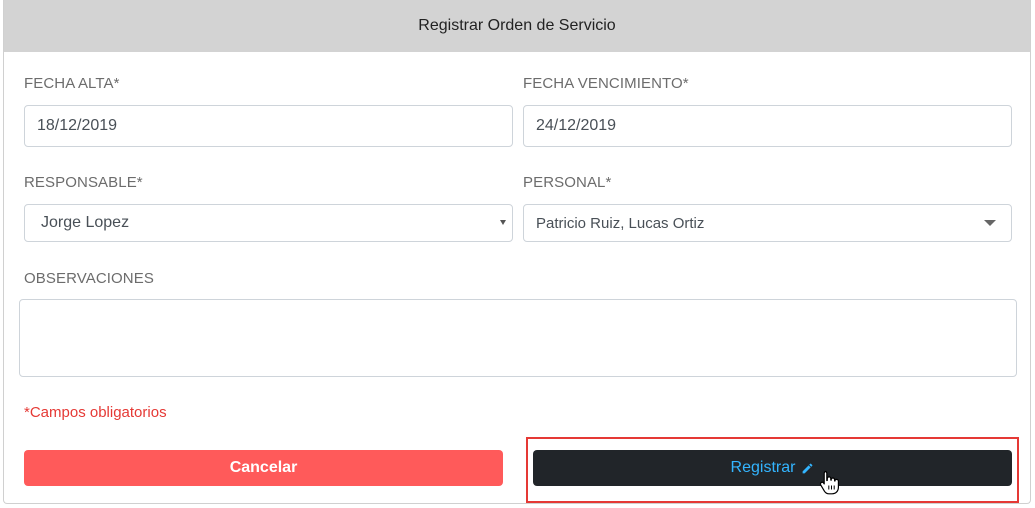 This screenshot has height=508, width=1035. What do you see at coordinates (268, 223) in the screenshot?
I see `responsable-select: Jorge Lopez` at bounding box center [268, 223].